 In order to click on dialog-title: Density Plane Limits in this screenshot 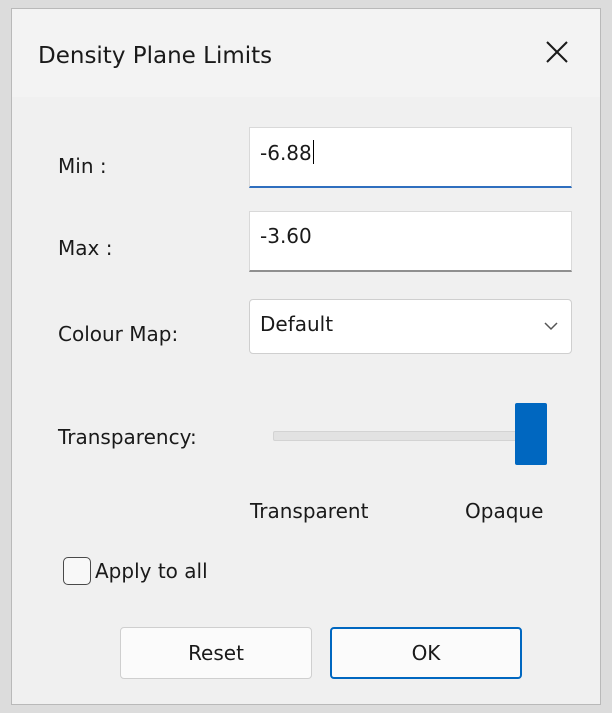, I will do `click(155, 56)`.